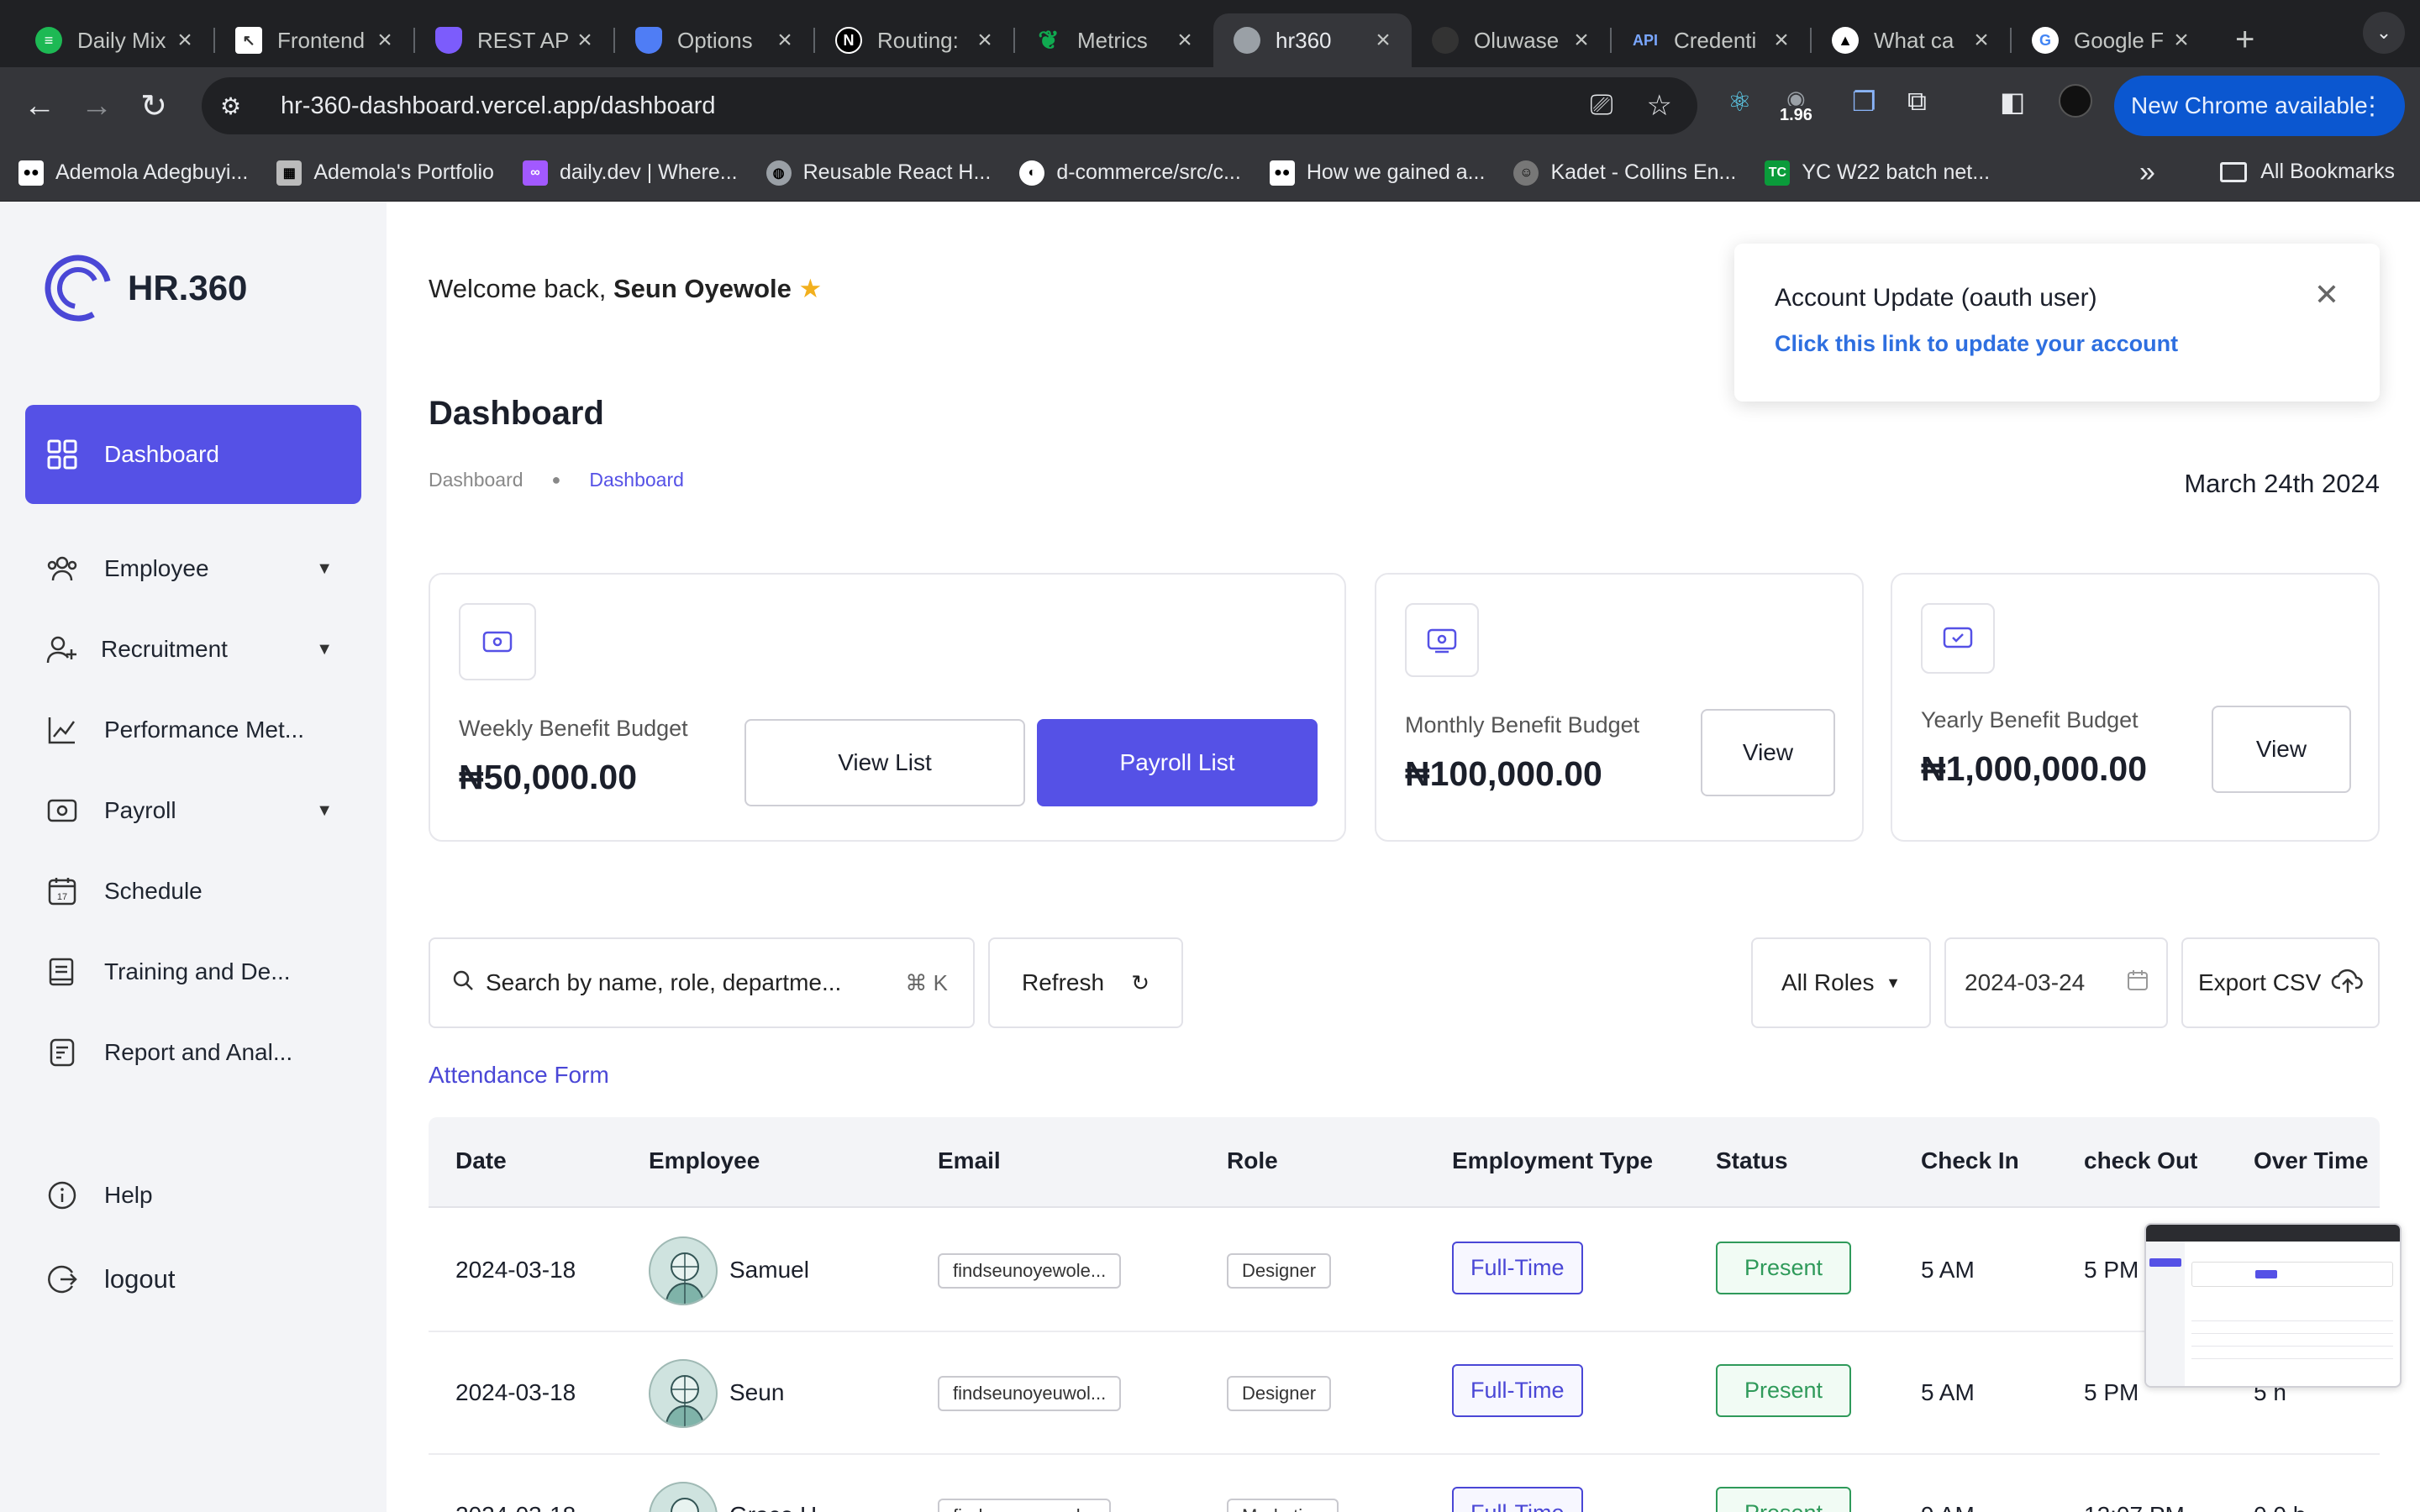 The width and height of the screenshot is (2420, 1512). I want to click on shield-favicon-icon, so click(648, 40).